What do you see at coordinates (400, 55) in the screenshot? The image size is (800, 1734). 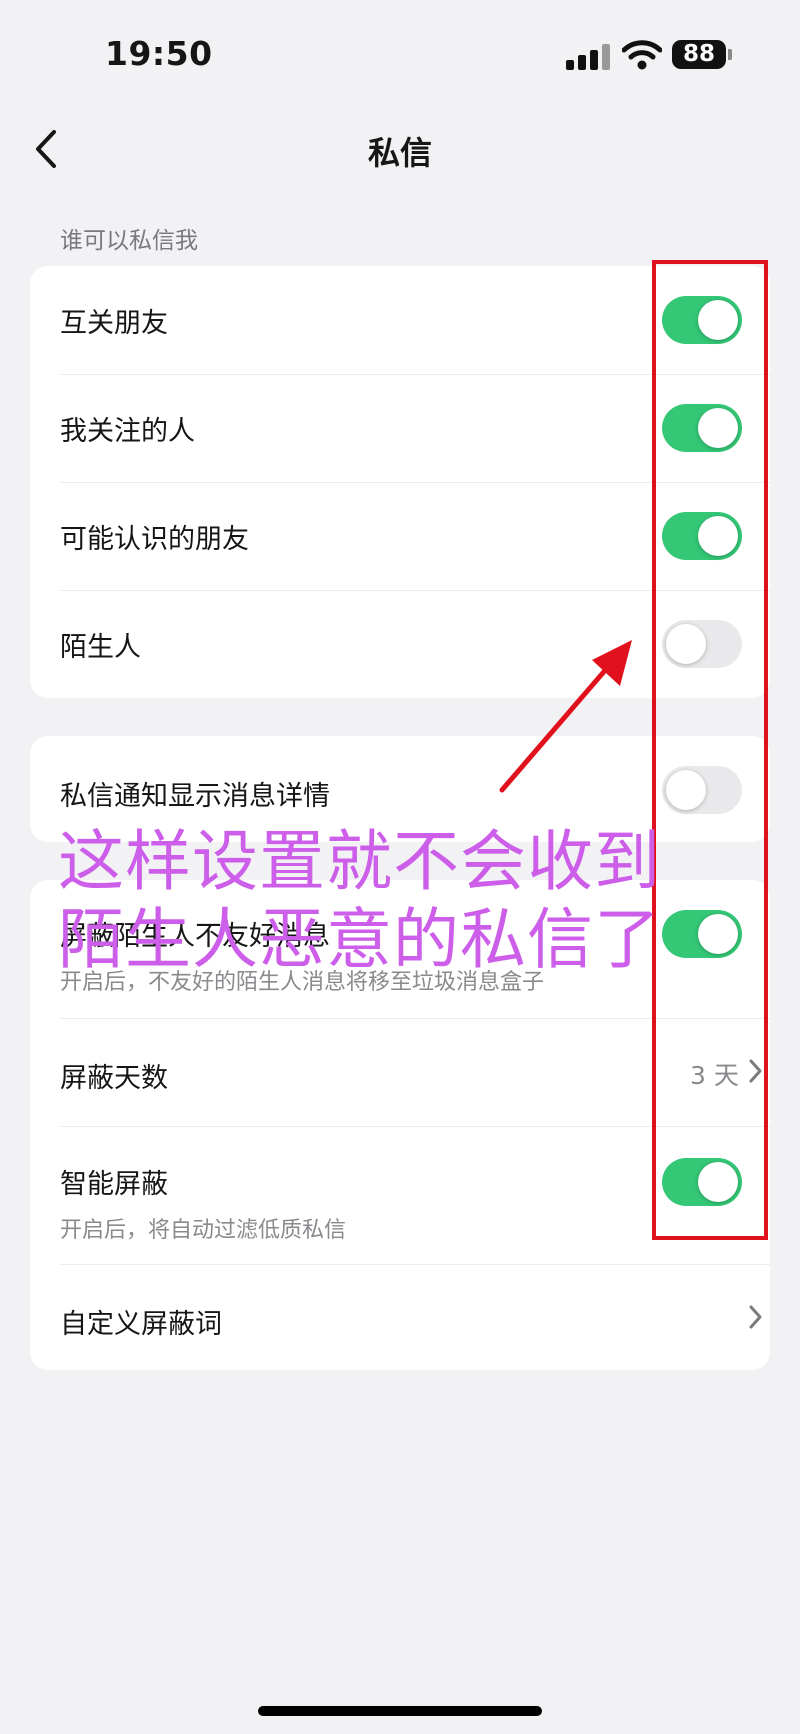 I see `status-bar: 19:50 88` at bounding box center [400, 55].